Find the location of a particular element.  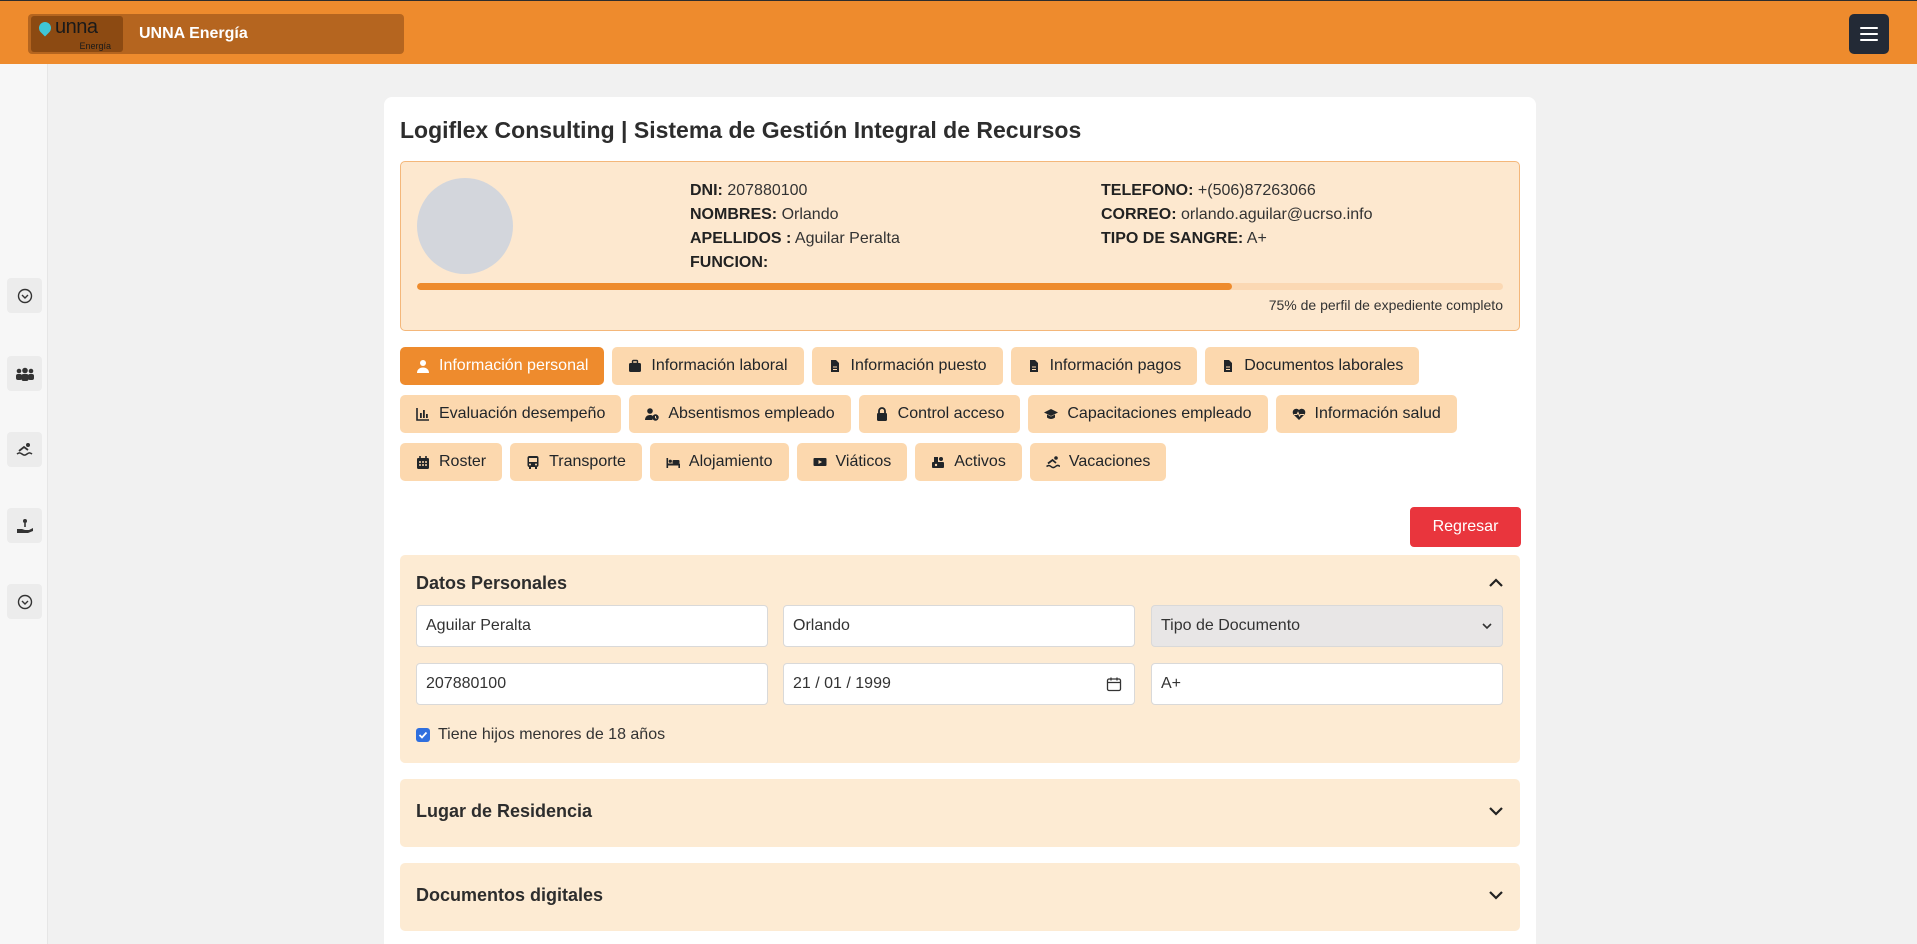

telefono-row: TELEFONO: +(506)87263066 is located at coordinates (1236, 191).